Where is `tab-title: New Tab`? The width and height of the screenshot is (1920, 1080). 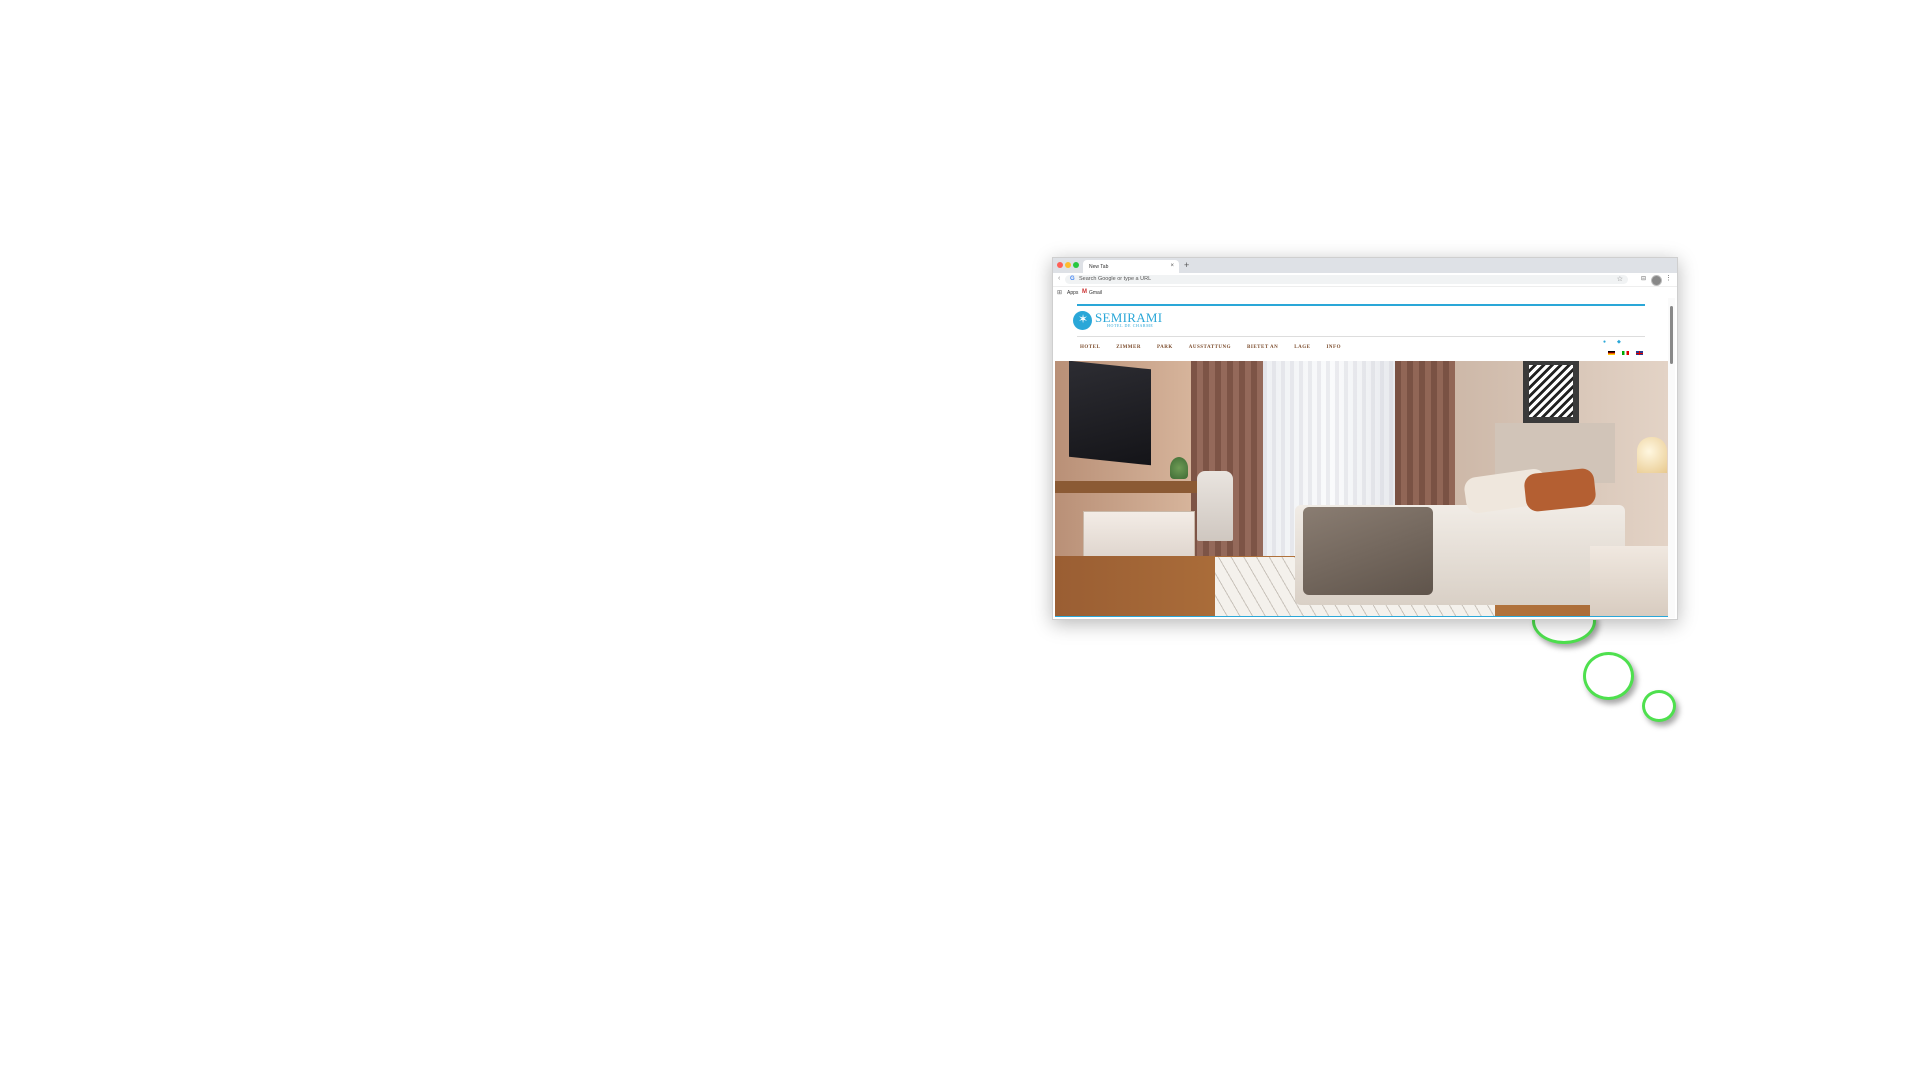
tab-title: New Tab is located at coordinates (1099, 267).